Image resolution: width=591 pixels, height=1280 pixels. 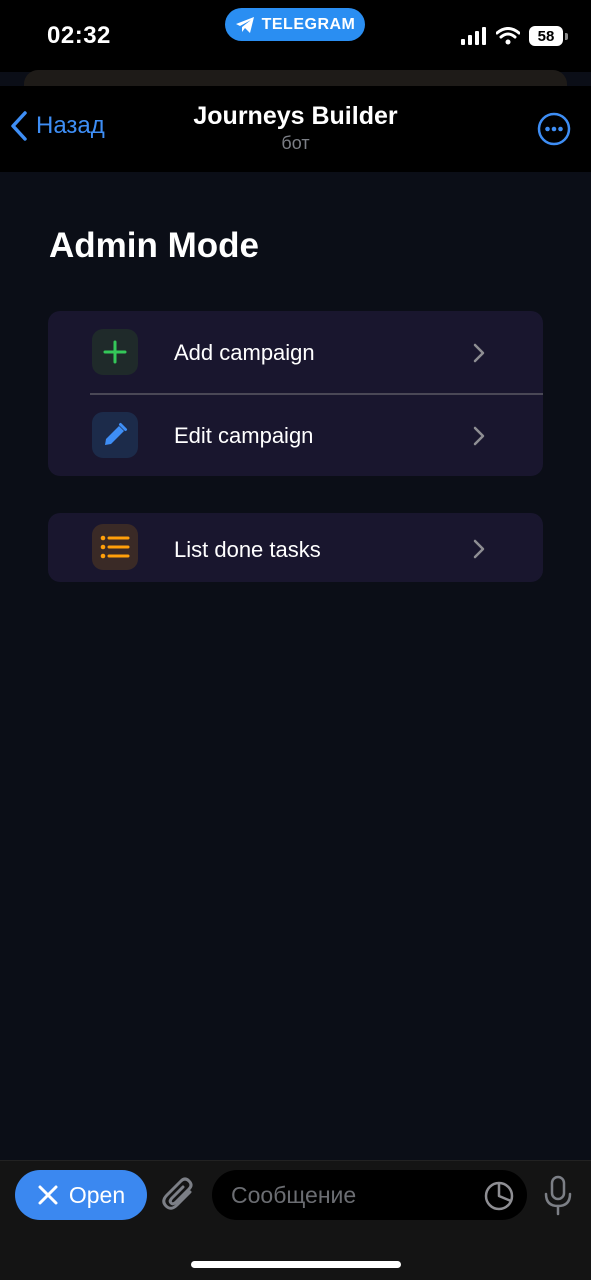 I want to click on status-time: 02:32, so click(x=79, y=35).